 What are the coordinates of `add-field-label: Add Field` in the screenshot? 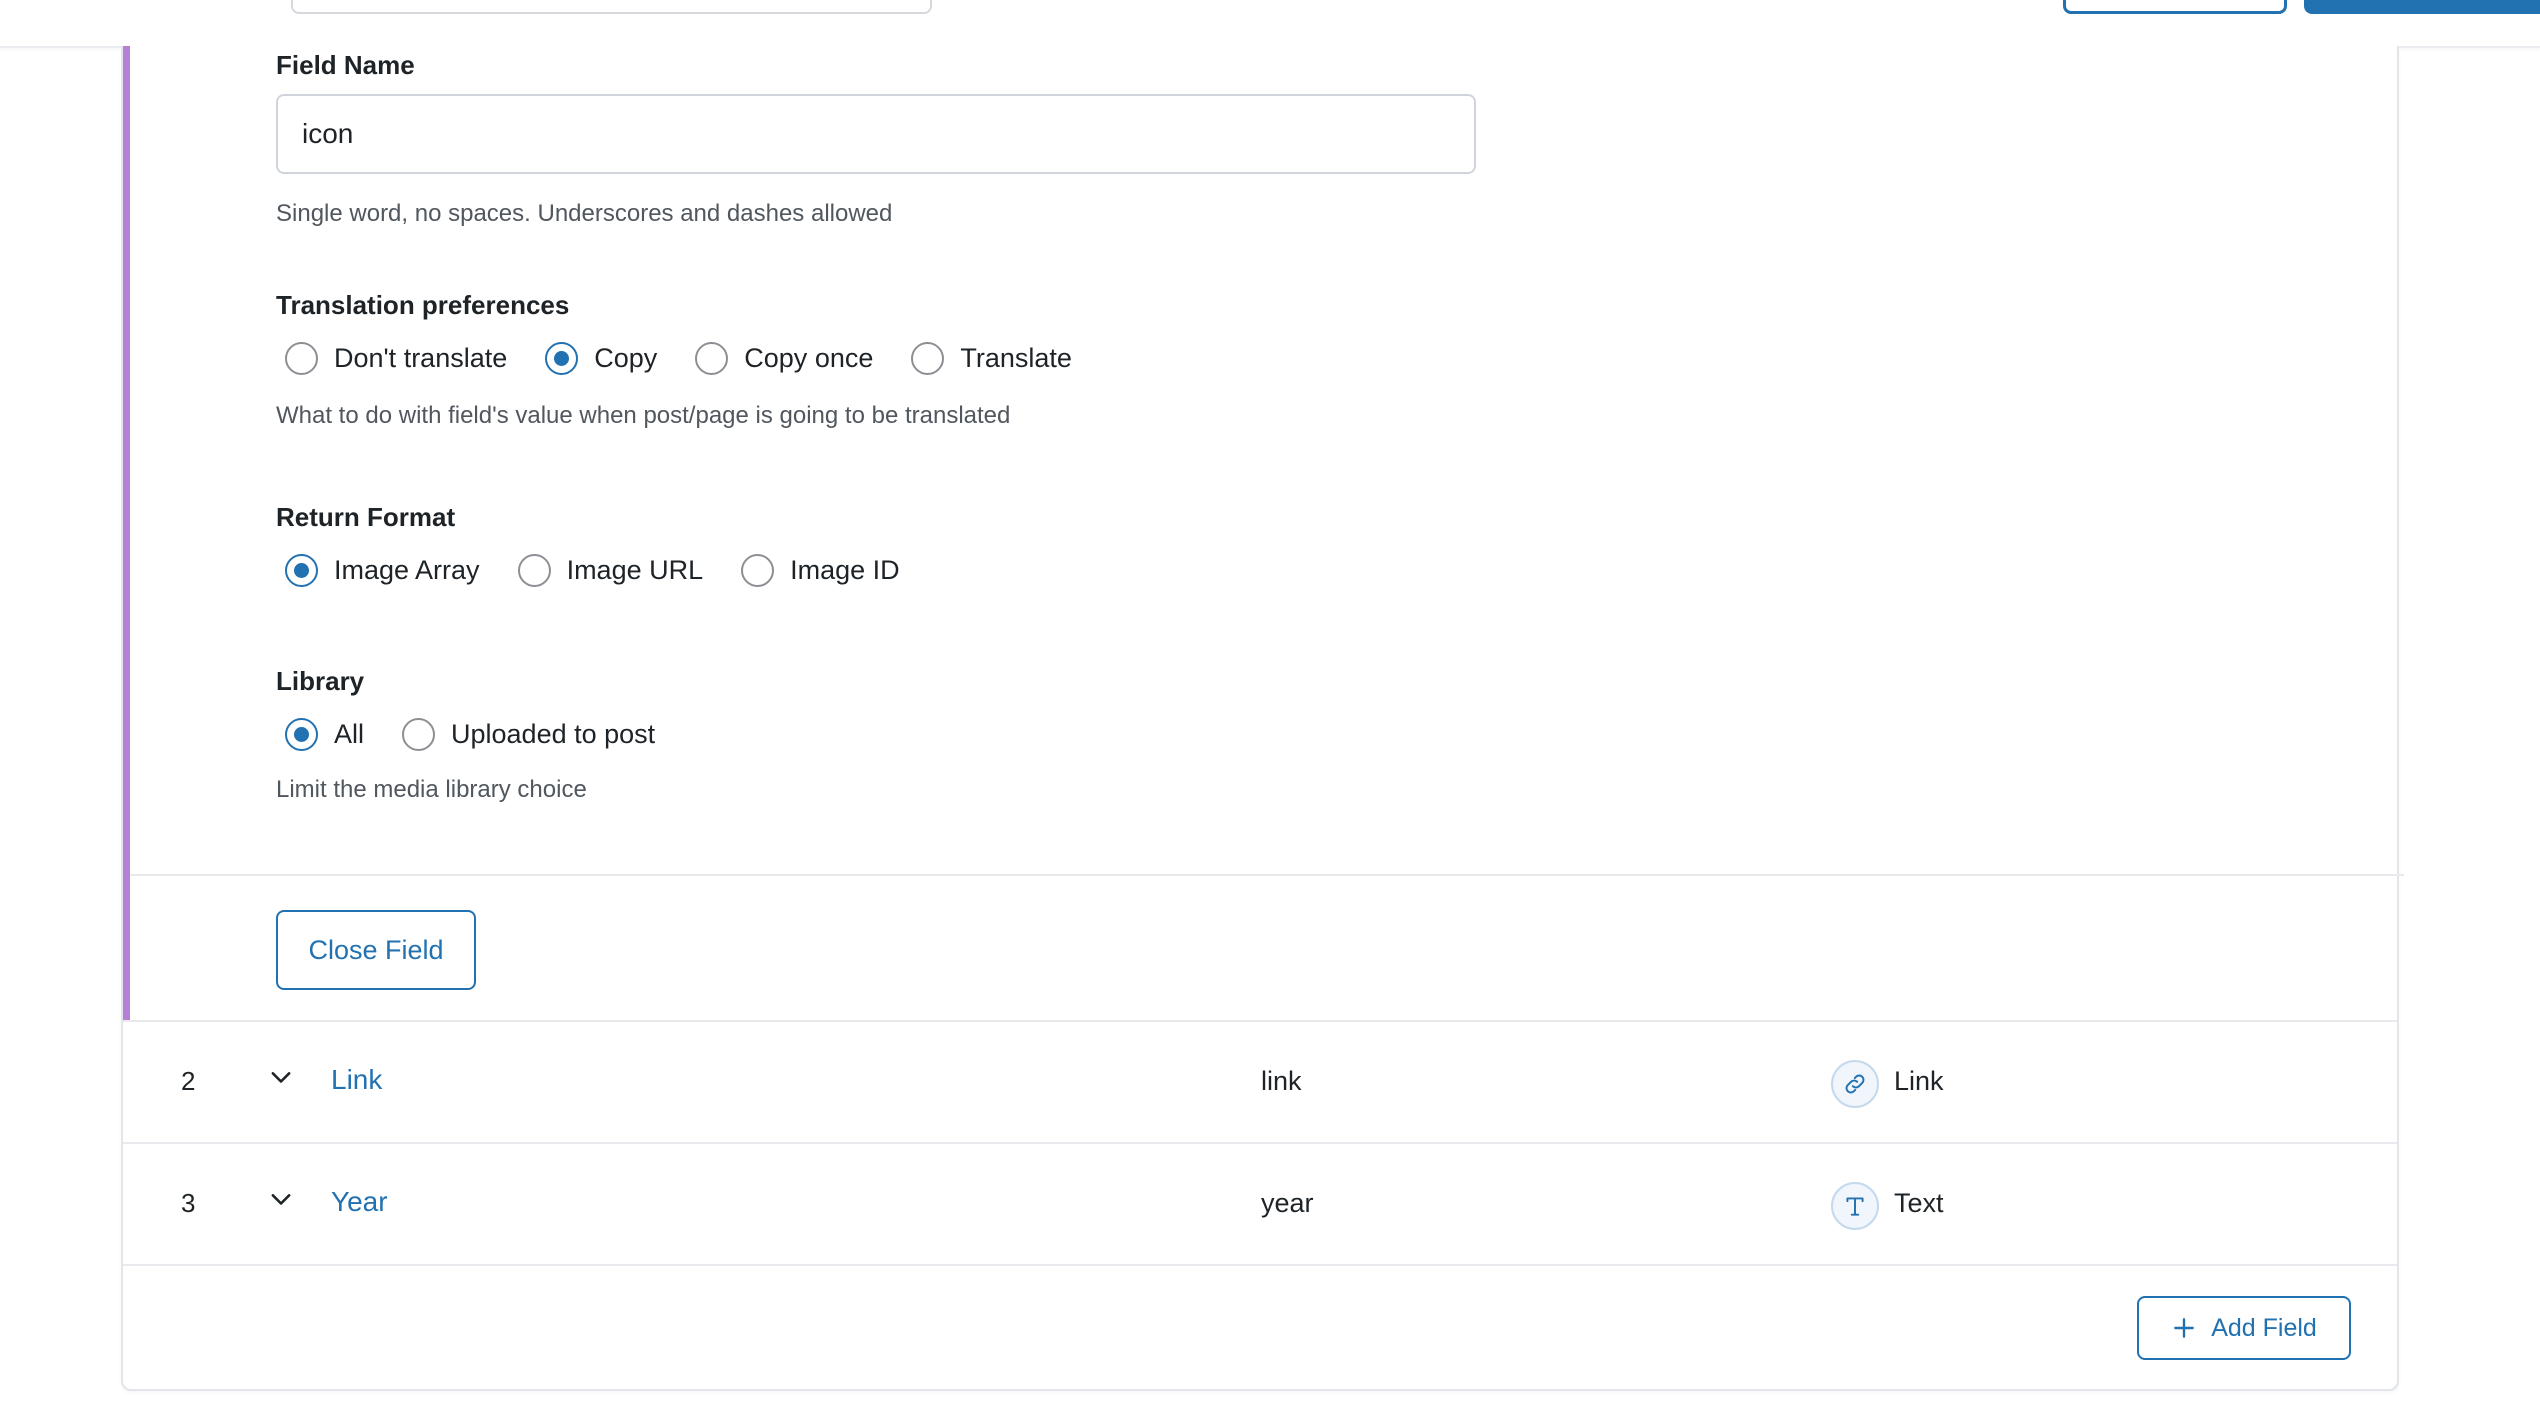 It's located at (2264, 1327).